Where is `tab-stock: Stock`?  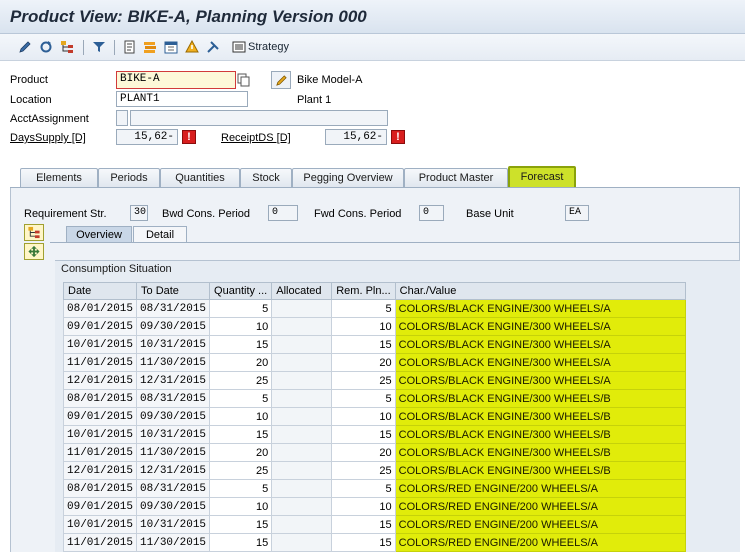 tab-stock: Stock is located at coordinates (266, 178).